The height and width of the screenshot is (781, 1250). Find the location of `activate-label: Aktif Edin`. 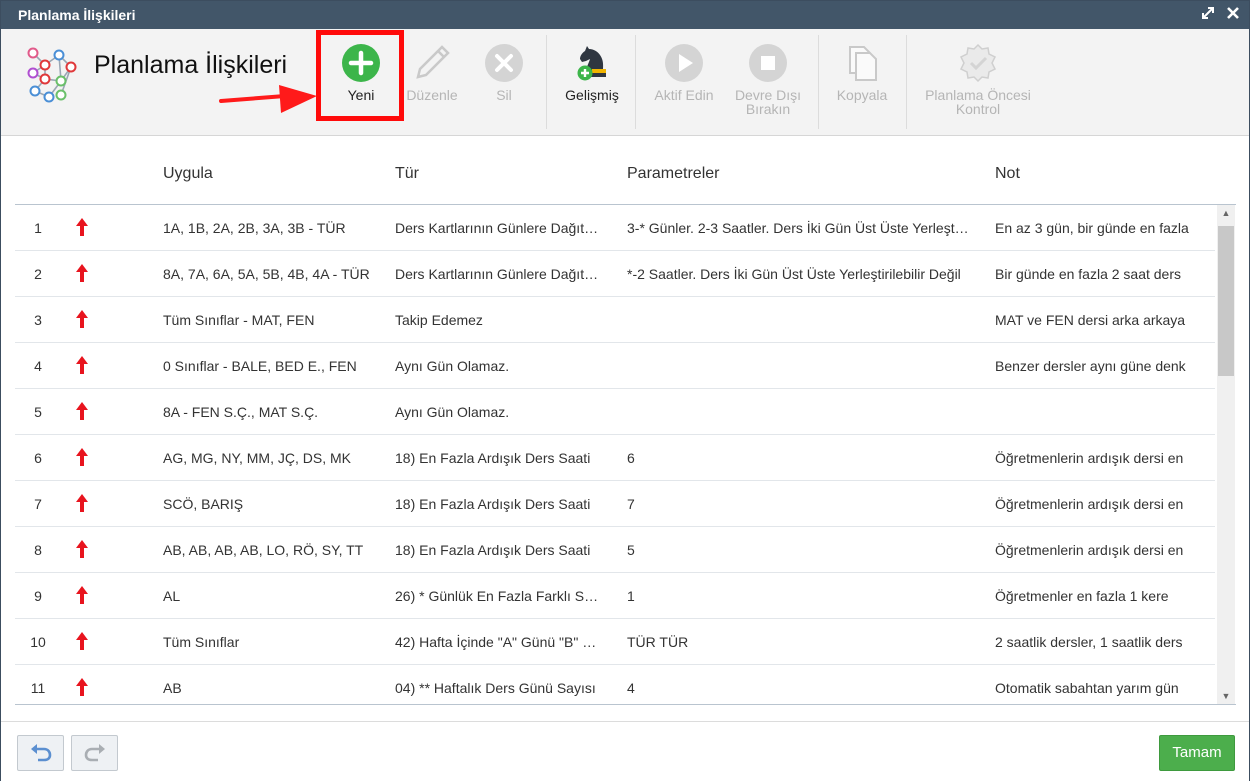

activate-label: Aktif Edin is located at coordinates (684, 95).